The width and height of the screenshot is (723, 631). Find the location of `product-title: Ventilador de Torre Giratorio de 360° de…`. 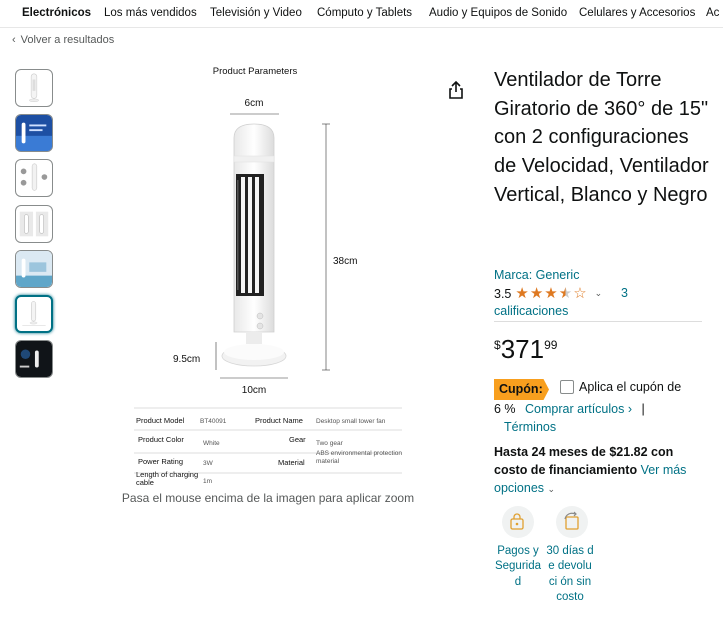

product-title: Ventilador de Torre Giratorio de 360° de… is located at coordinates (601, 137).